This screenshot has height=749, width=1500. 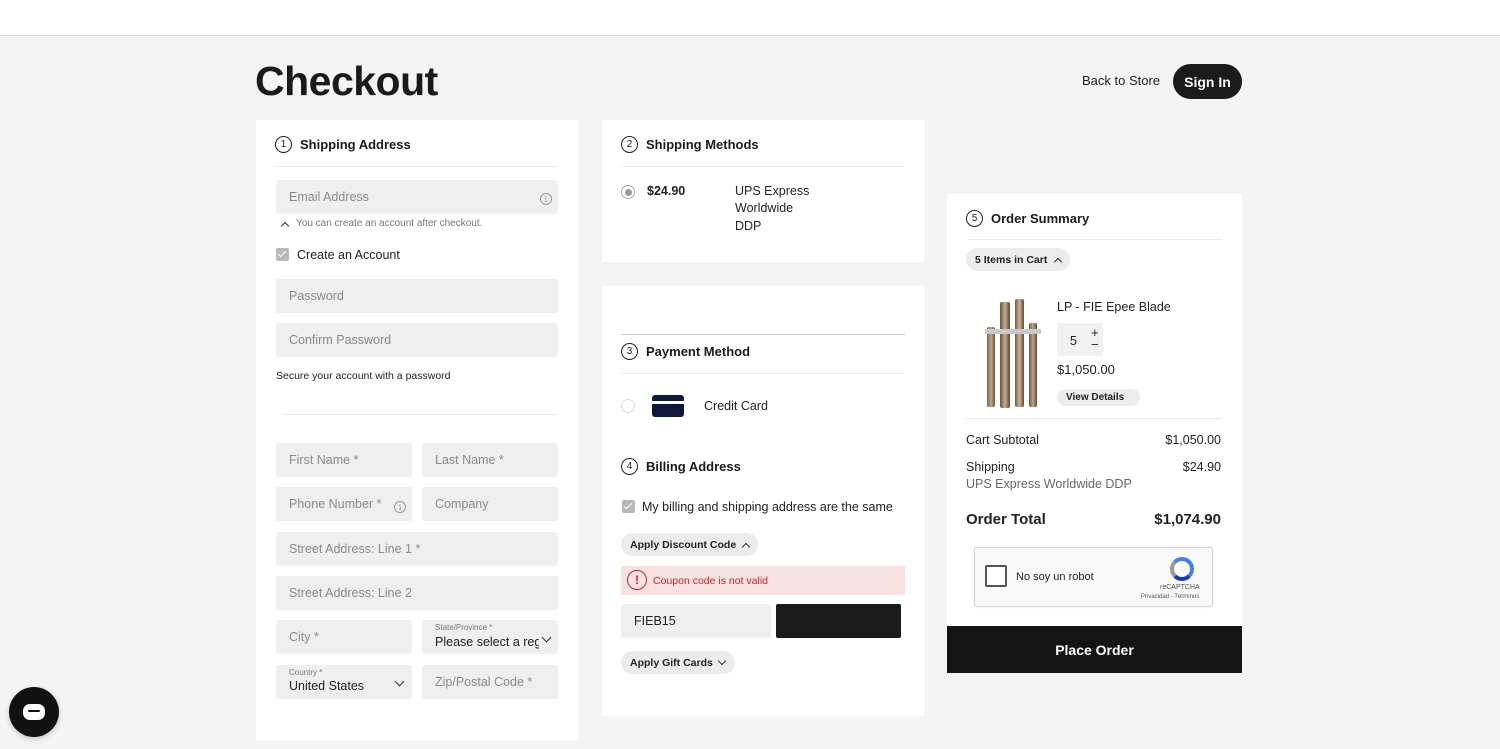 I want to click on product-price: $1,050.00, so click(x=1086, y=369).